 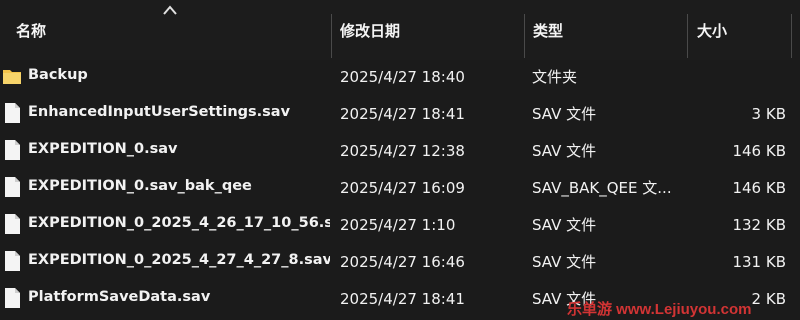 I want to click on watermark-text: 乐单游 www.Lejiuyou.com, so click(x=659, y=309).